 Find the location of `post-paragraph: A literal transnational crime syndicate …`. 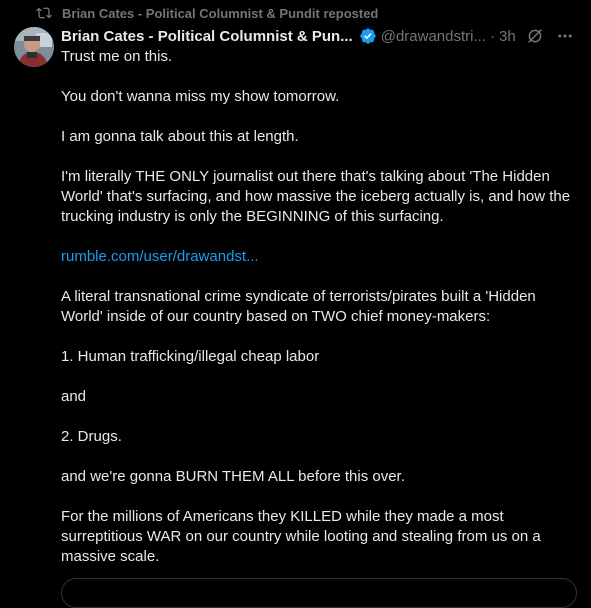

post-paragraph: A literal transnational crime syndicate … is located at coordinates (298, 306).